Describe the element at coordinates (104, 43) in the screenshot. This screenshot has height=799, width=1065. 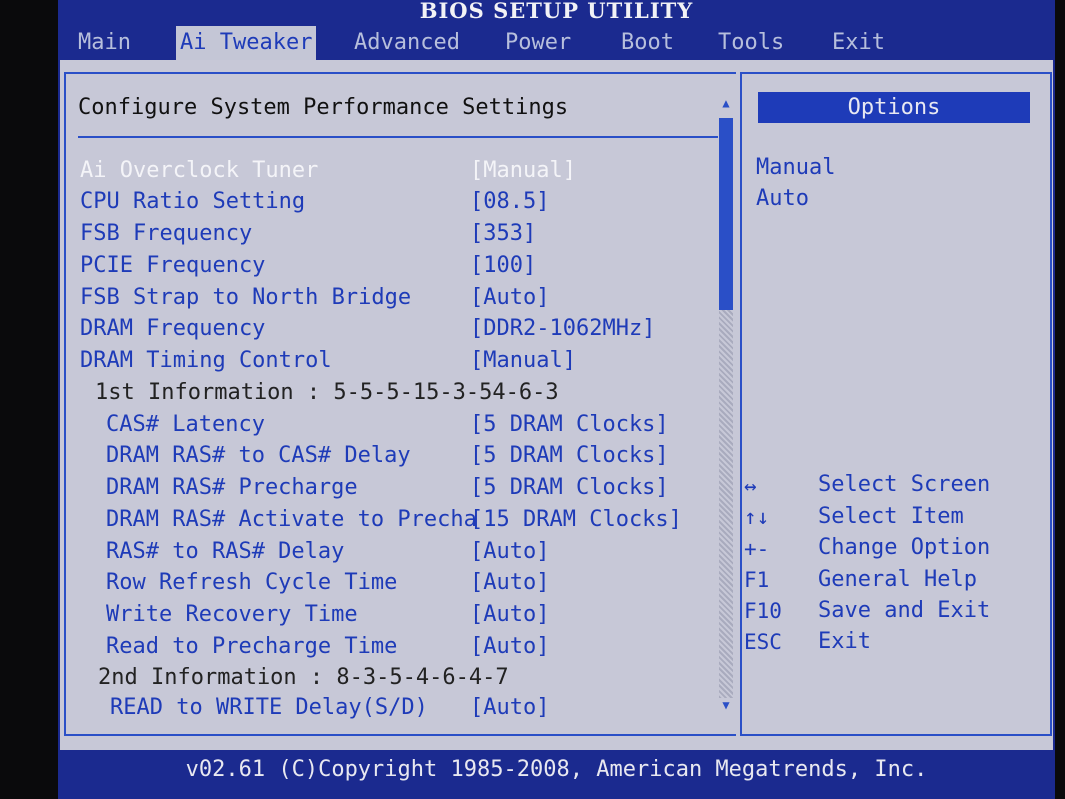
I see `tab-main: Main` at that location.